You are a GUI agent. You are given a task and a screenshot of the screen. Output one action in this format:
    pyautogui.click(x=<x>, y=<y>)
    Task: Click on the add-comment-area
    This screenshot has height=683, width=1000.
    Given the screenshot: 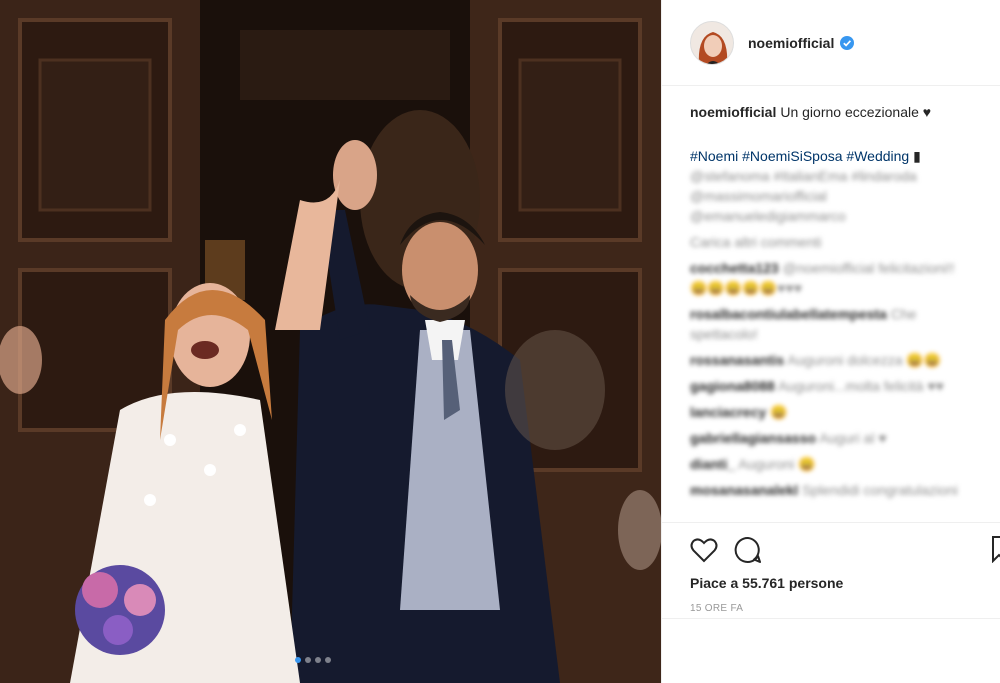 What is the action you would take?
    pyautogui.click(x=831, y=650)
    